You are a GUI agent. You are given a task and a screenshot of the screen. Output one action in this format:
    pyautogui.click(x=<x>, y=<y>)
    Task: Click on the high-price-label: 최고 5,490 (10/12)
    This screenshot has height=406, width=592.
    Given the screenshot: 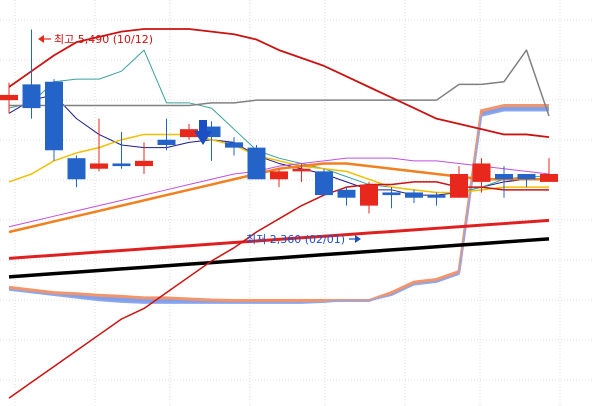 What is the action you would take?
    pyautogui.click(x=103, y=39)
    